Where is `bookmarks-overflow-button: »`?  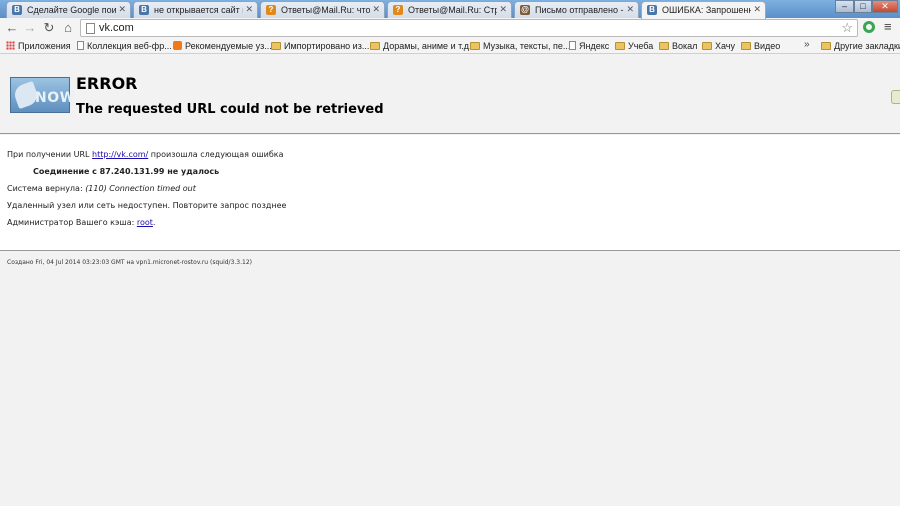
bookmarks-overflow-button: » is located at coordinates (807, 44).